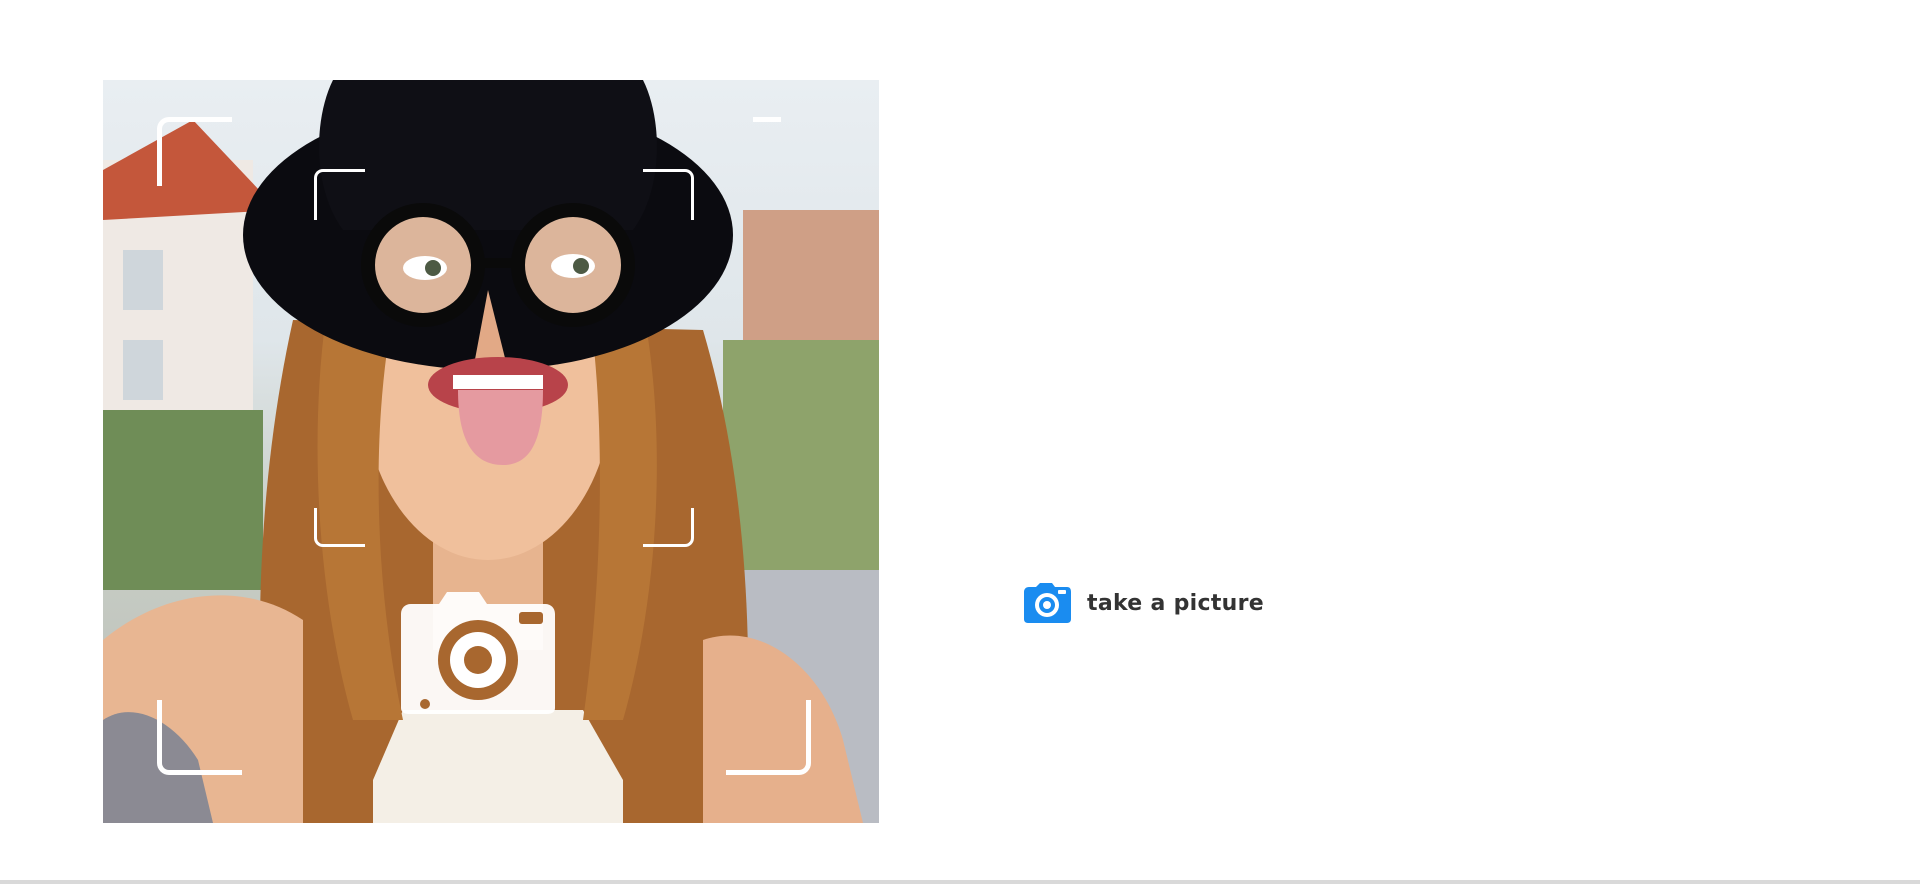 The height and width of the screenshot is (884, 1920). I want to click on viewfinder-corner-bottom-right, so click(768, 737).